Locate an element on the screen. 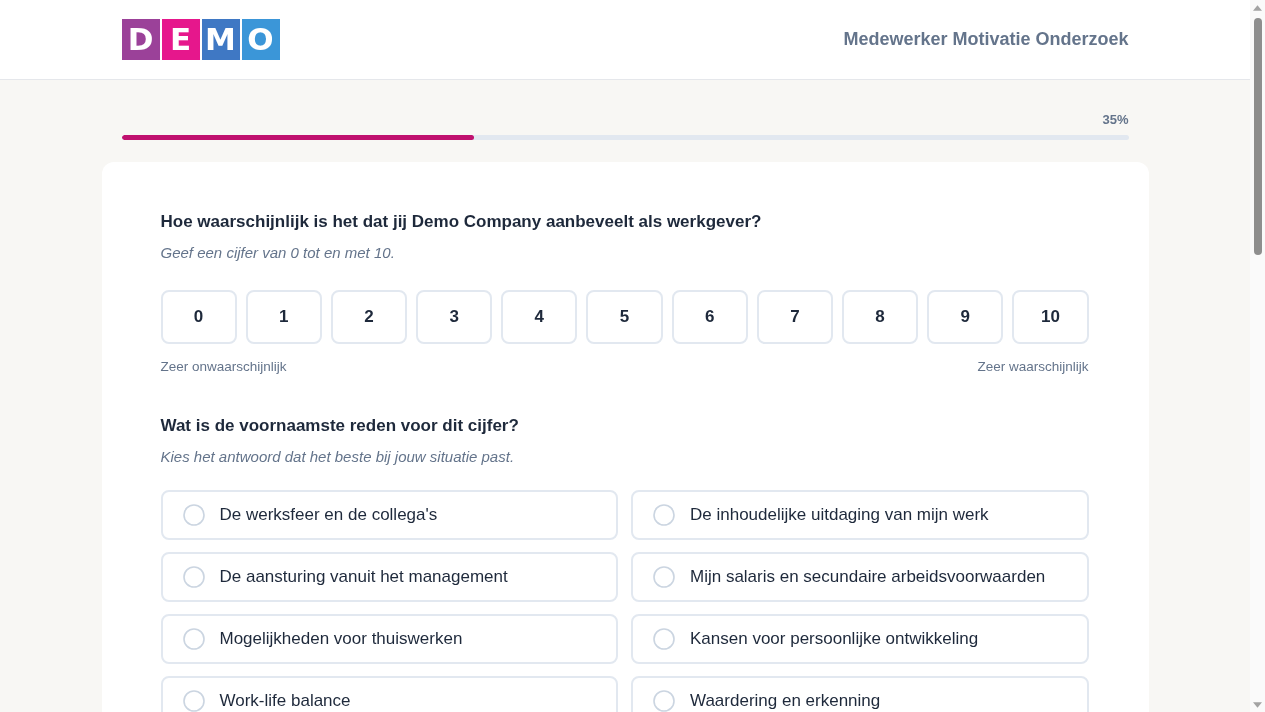 The image size is (1265, 712). logo-tile: D is located at coordinates (140, 39).